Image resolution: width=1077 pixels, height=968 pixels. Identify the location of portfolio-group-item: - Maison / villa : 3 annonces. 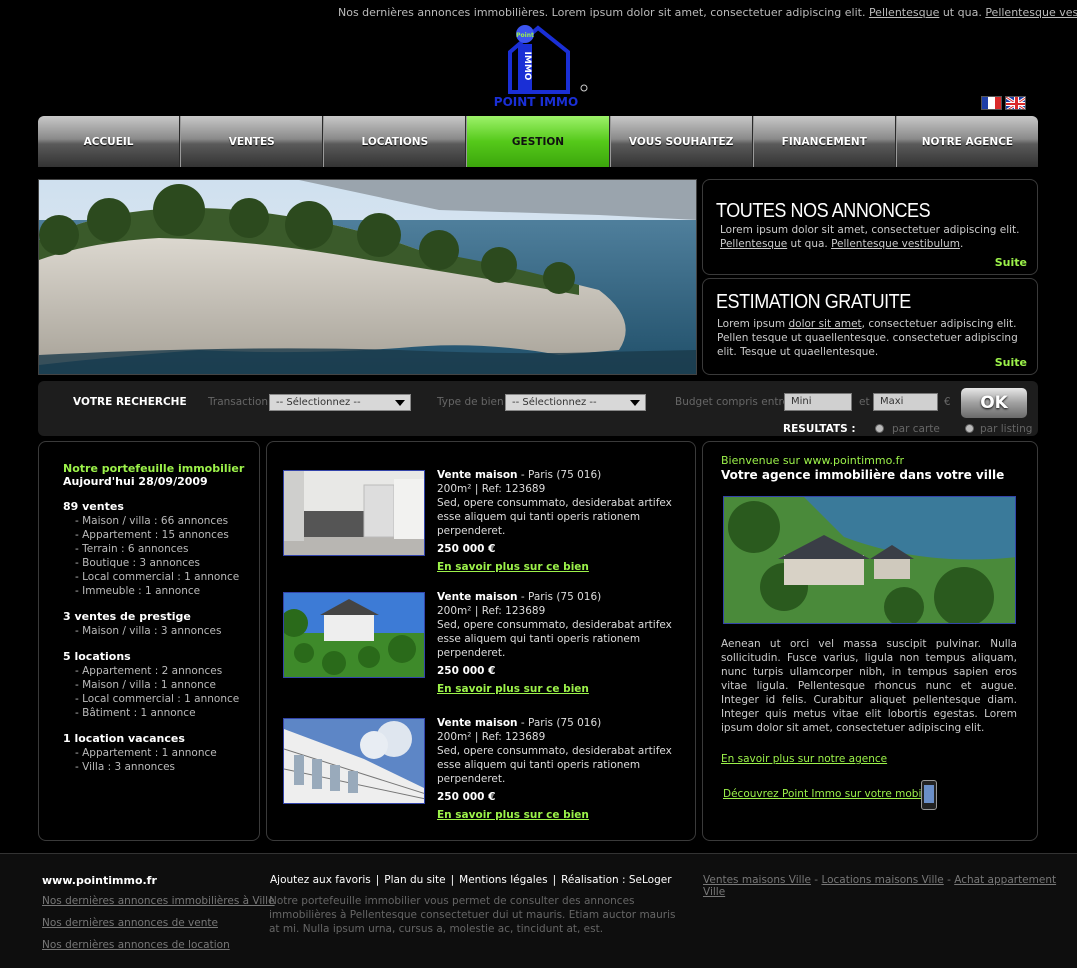
(161, 631).